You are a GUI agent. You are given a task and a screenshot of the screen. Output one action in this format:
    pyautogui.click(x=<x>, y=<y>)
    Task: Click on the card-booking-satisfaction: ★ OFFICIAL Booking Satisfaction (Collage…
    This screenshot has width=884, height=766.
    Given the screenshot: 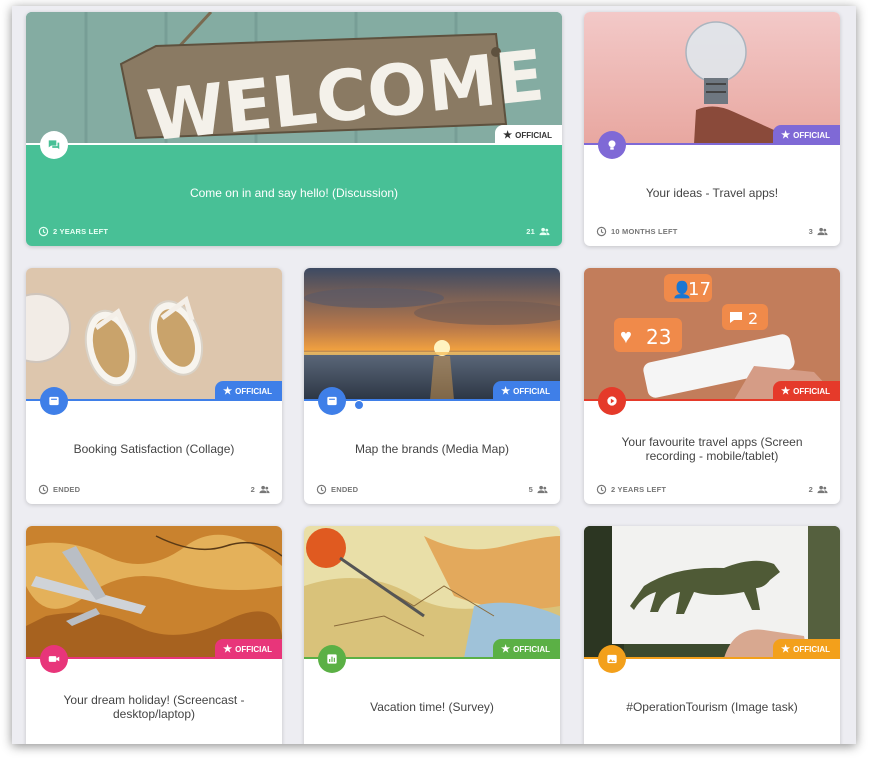 What is the action you would take?
    pyautogui.click(x=154, y=386)
    